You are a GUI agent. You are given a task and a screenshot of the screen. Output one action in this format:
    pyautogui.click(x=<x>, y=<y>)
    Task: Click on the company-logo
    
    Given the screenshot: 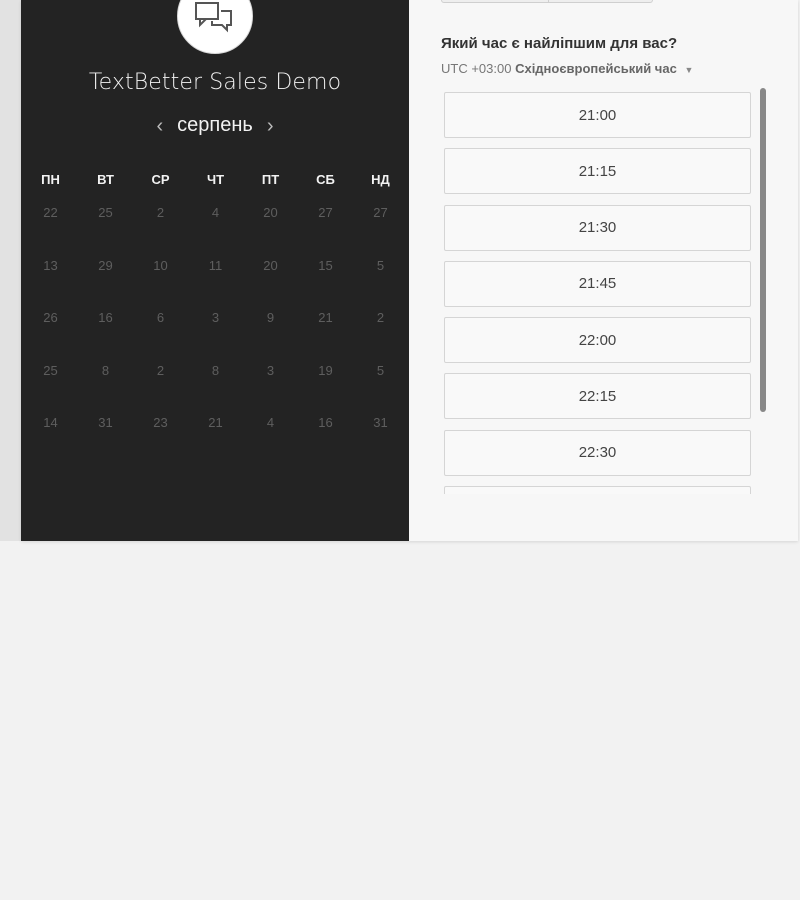 What is the action you would take?
    pyautogui.click(x=215, y=27)
    